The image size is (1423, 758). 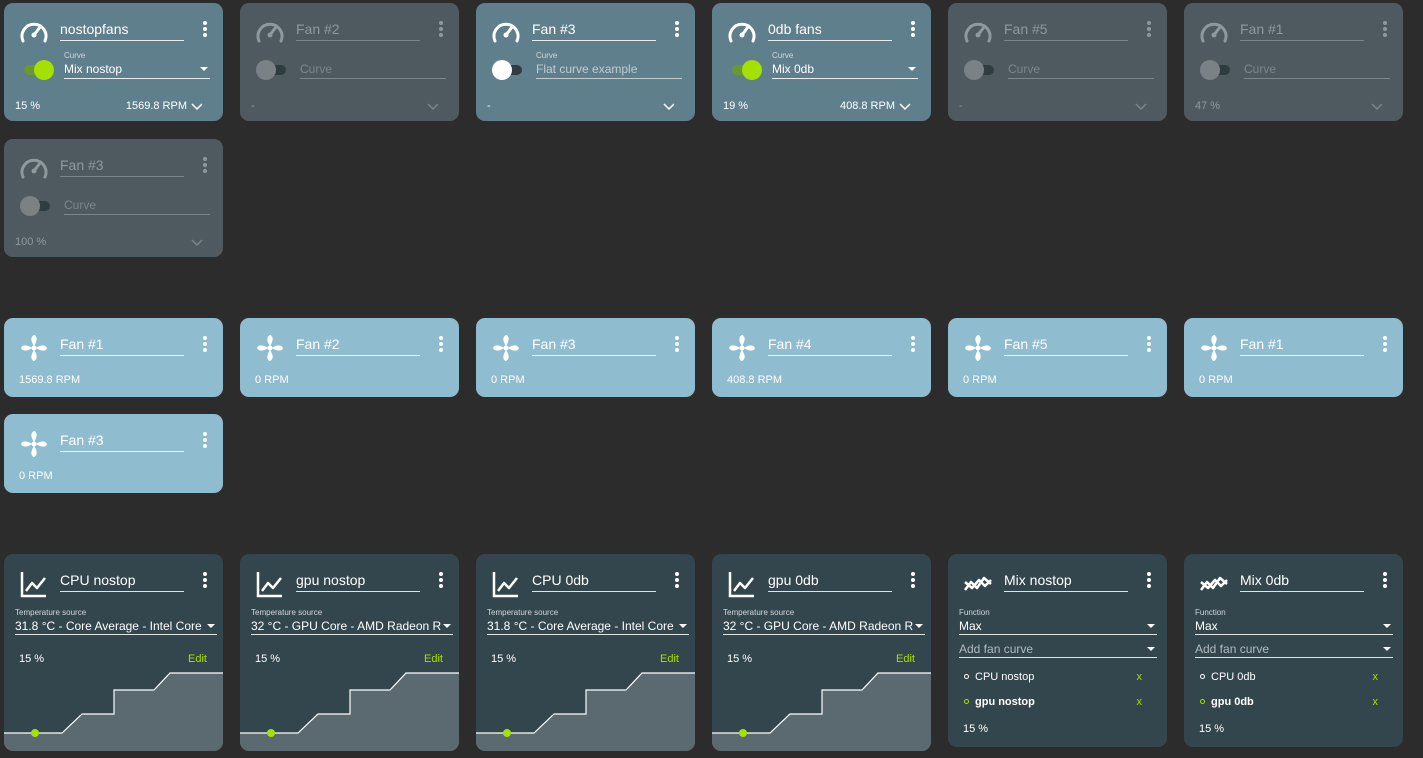 What do you see at coordinates (1302, 581) in the screenshot?
I see `mix-name-input: Mix 0db` at bounding box center [1302, 581].